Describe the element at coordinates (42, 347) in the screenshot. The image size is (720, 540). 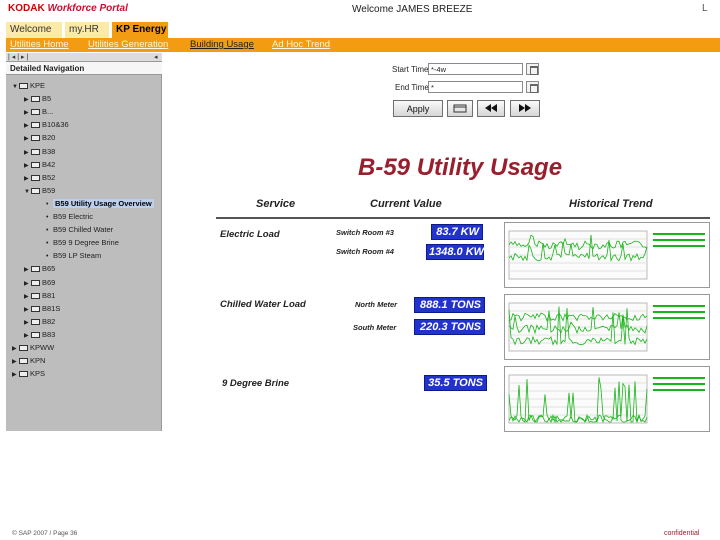
I see `nav-tree-label: KPWW` at that location.